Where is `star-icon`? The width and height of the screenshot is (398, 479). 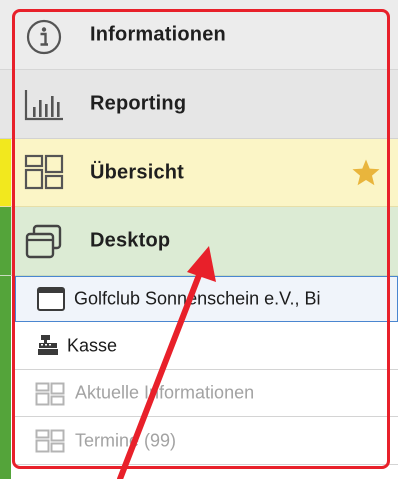 star-icon is located at coordinates (366, 173).